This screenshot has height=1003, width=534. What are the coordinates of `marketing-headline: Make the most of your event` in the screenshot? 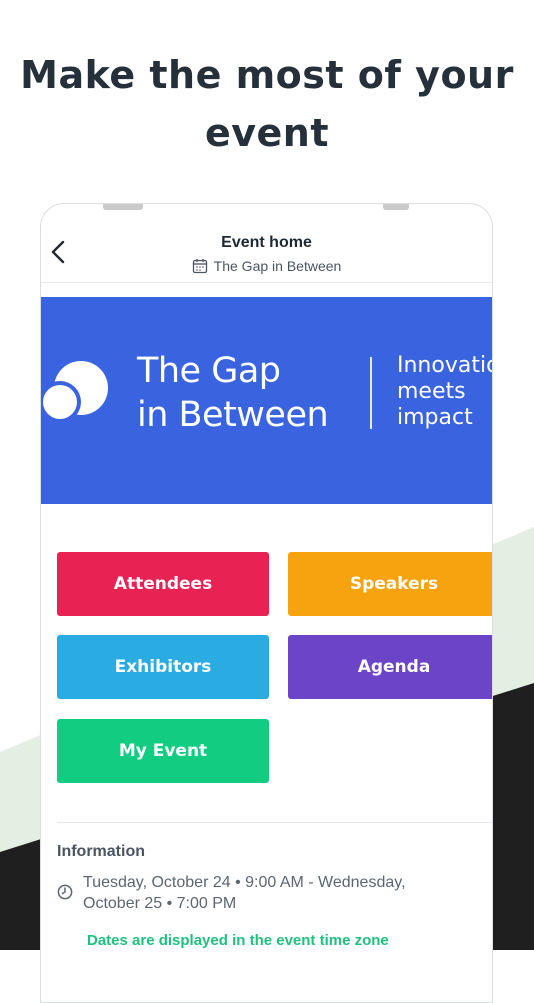 It's located at (267, 104).